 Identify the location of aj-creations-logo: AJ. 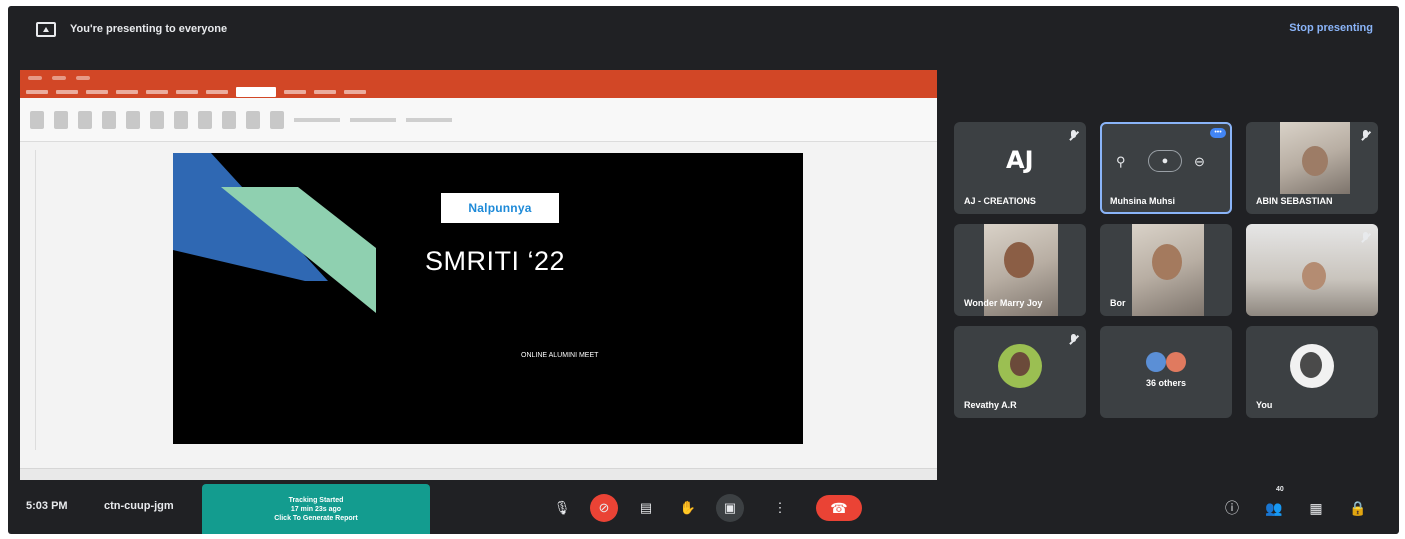
(1020, 160).